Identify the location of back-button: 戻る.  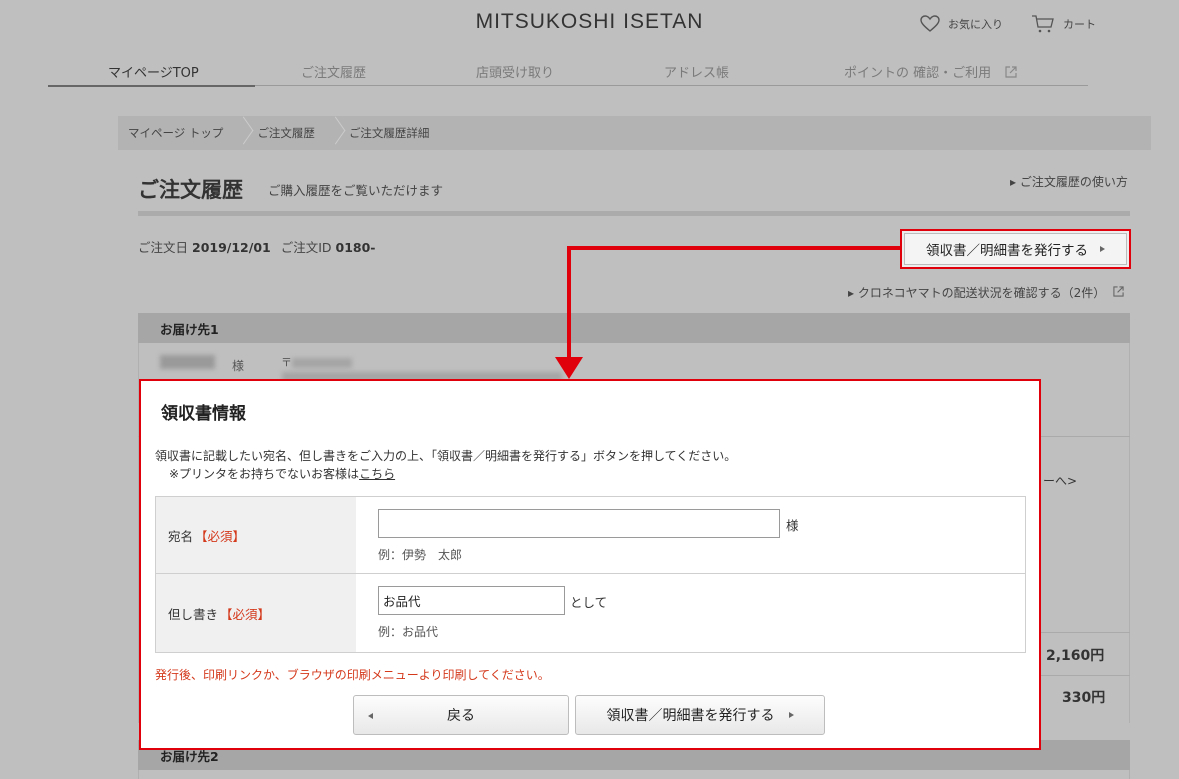
(461, 715).